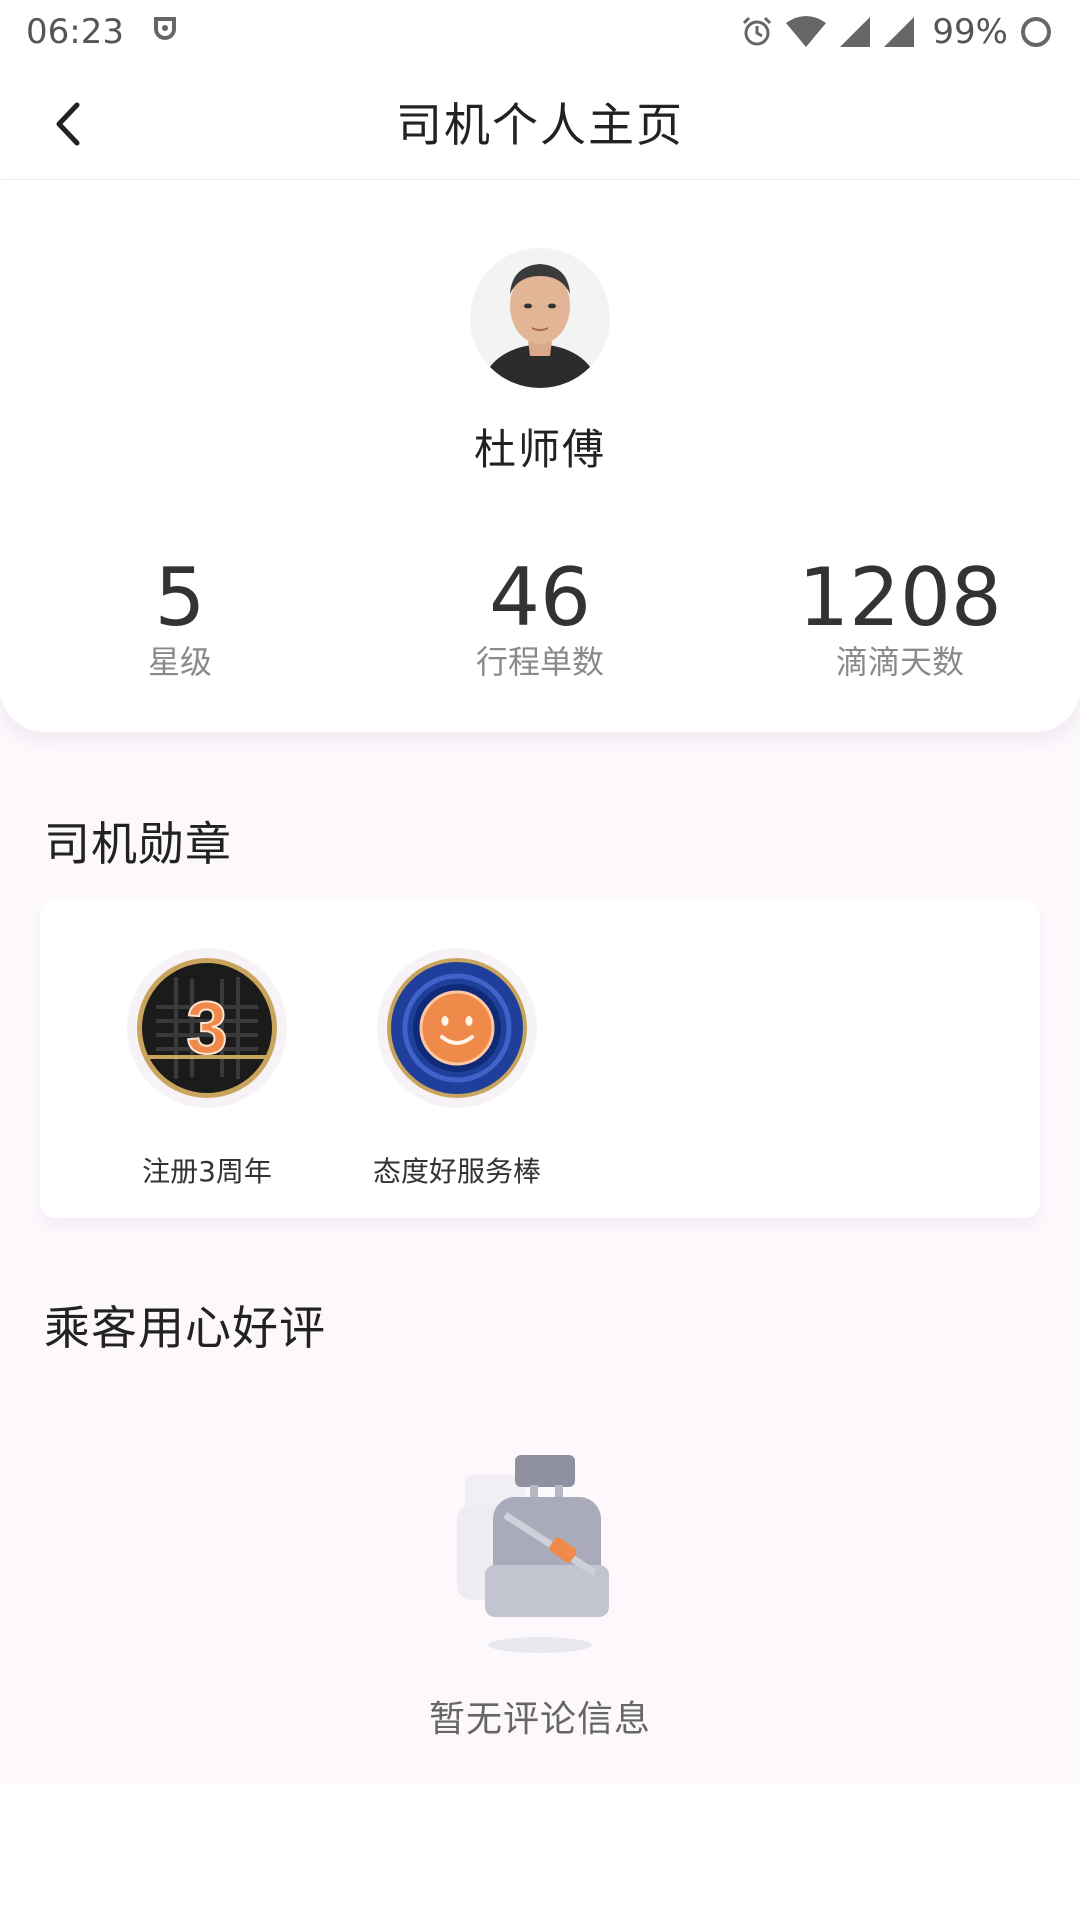 The width and height of the screenshot is (1080, 1920). Describe the element at coordinates (179, 662) in the screenshot. I see `stat-label: 星级` at that location.